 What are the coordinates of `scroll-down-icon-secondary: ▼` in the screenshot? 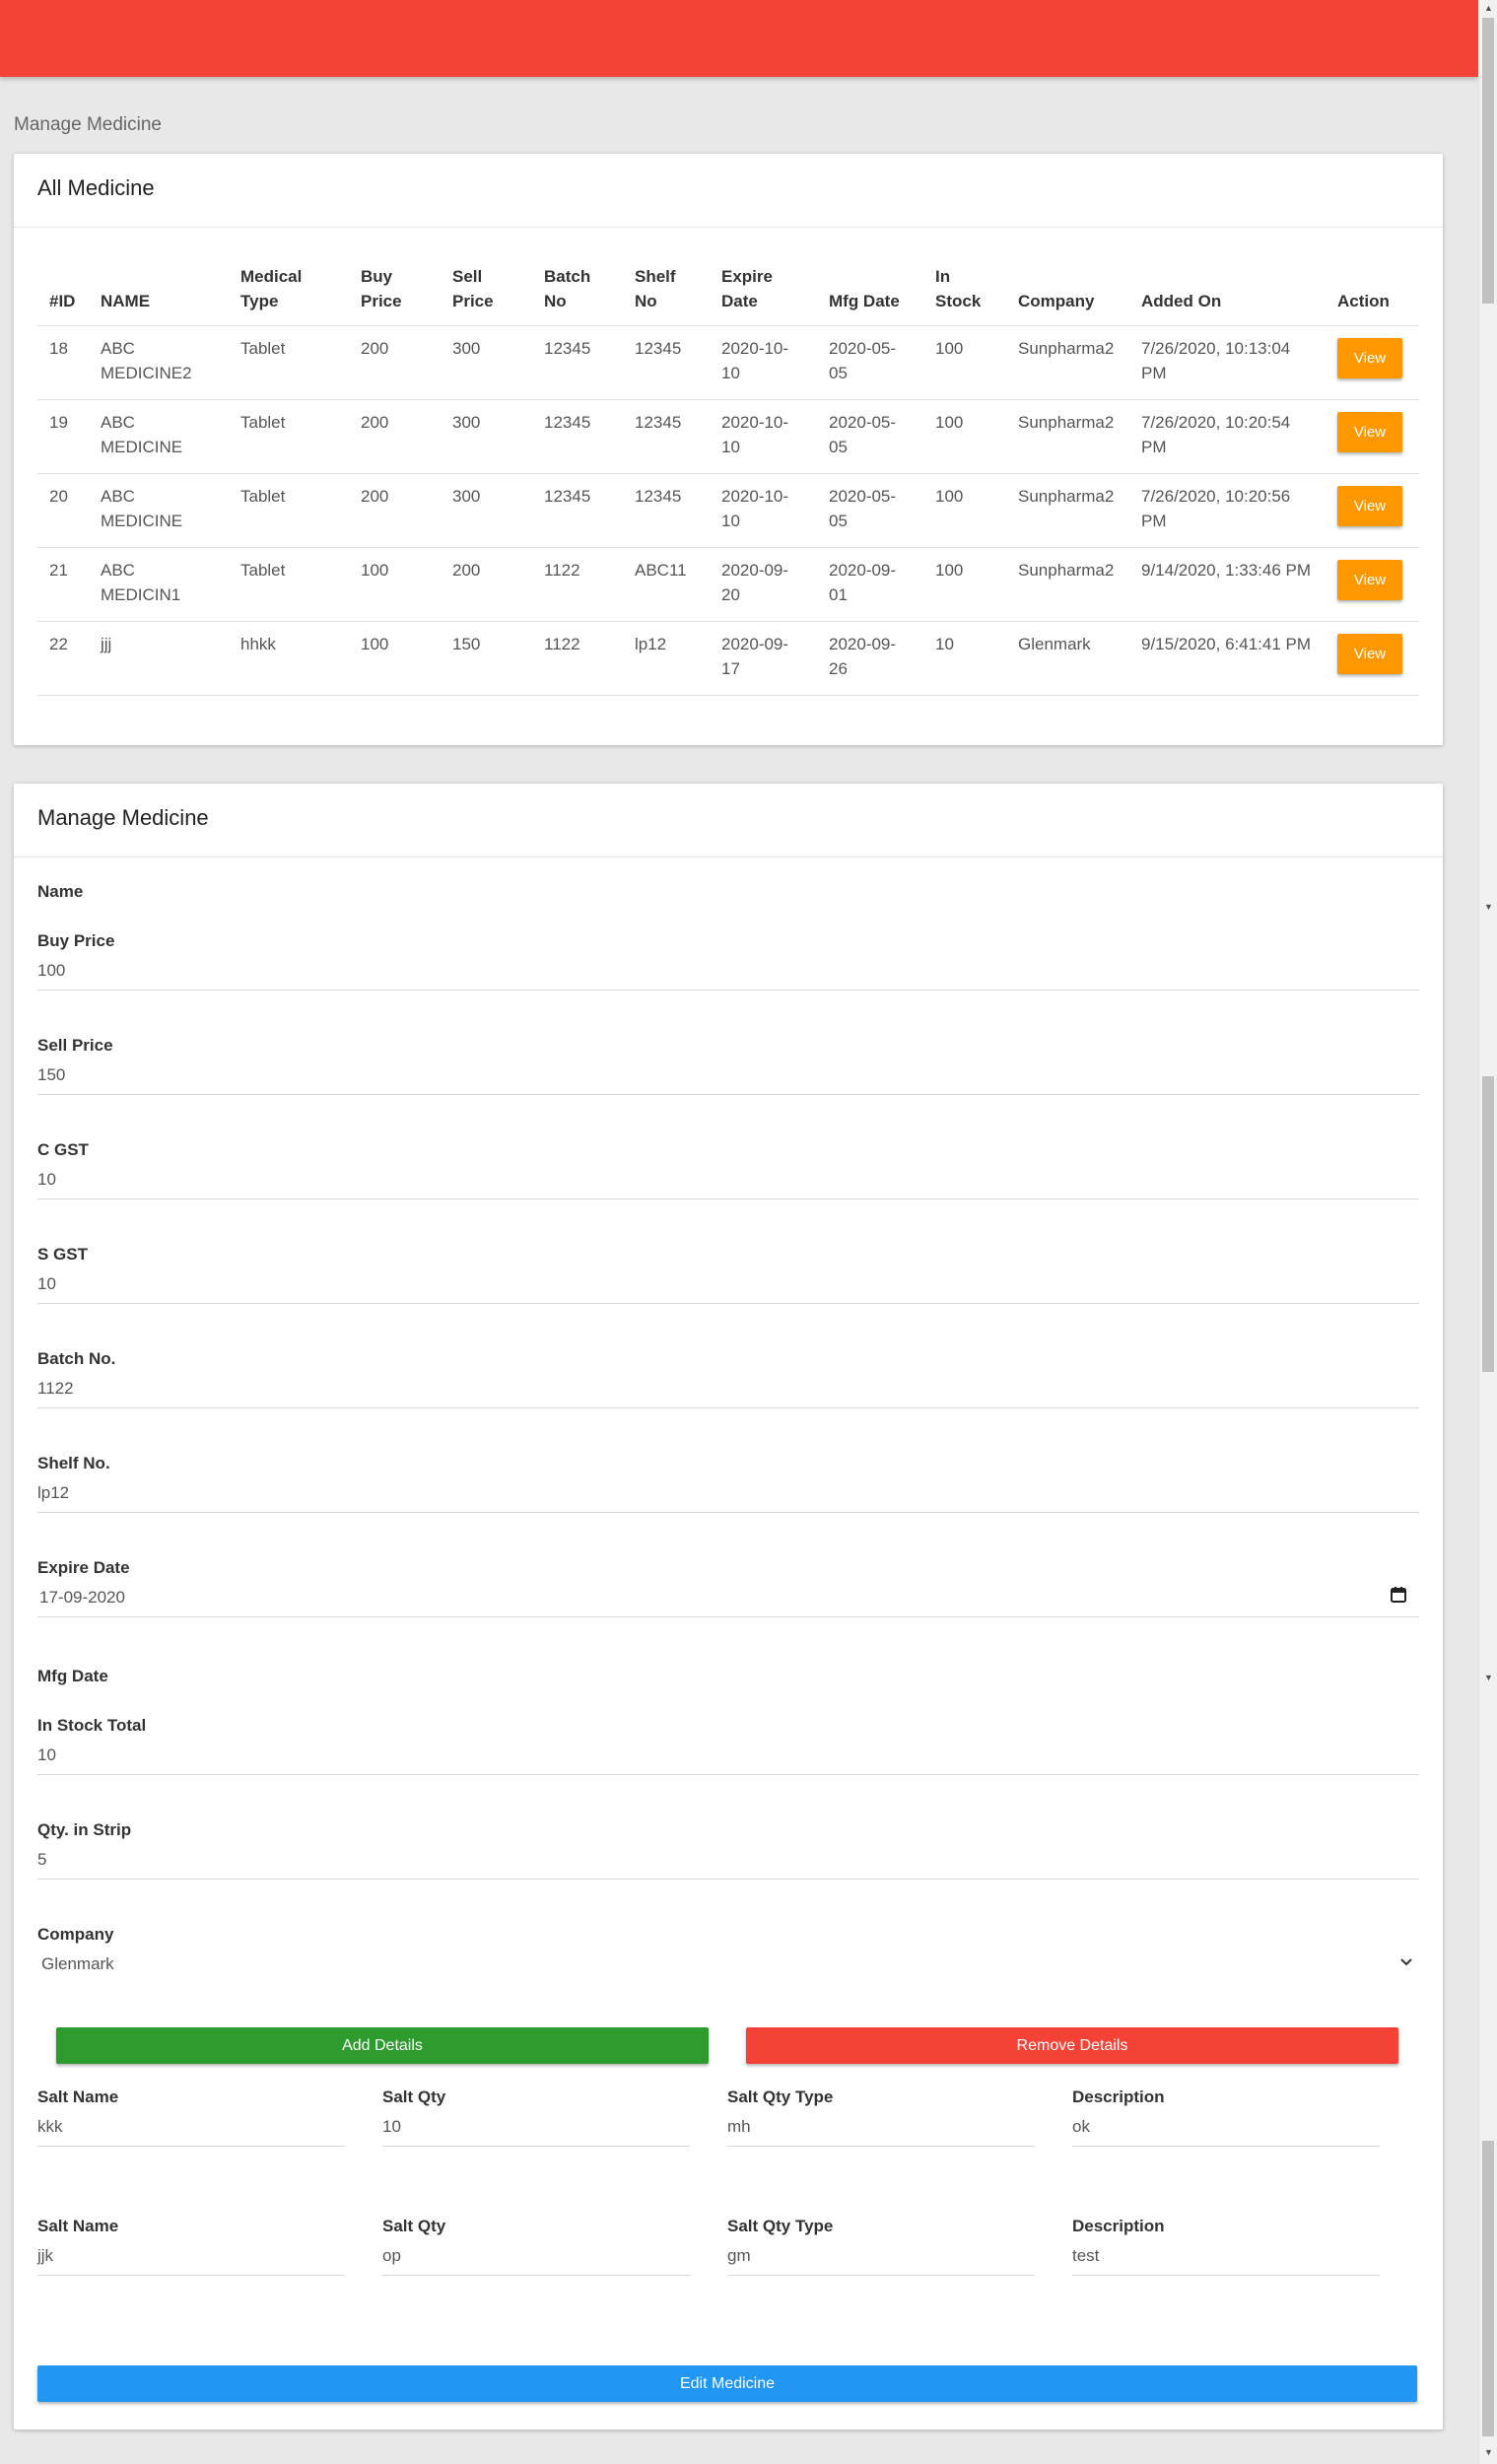 It's located at (1488, 1678).